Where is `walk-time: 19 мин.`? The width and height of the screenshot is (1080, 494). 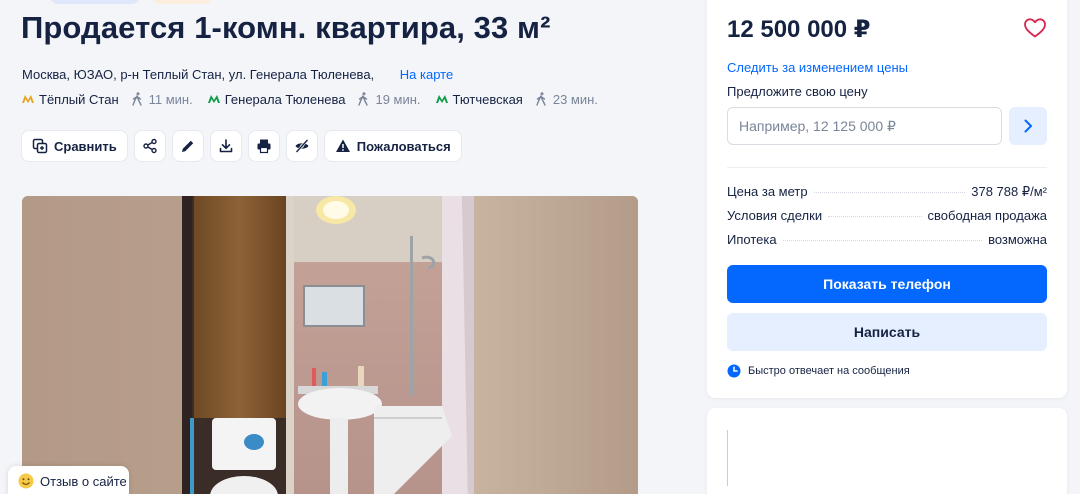
walk-time: 19 мин. is located at coordinates (389, 99).